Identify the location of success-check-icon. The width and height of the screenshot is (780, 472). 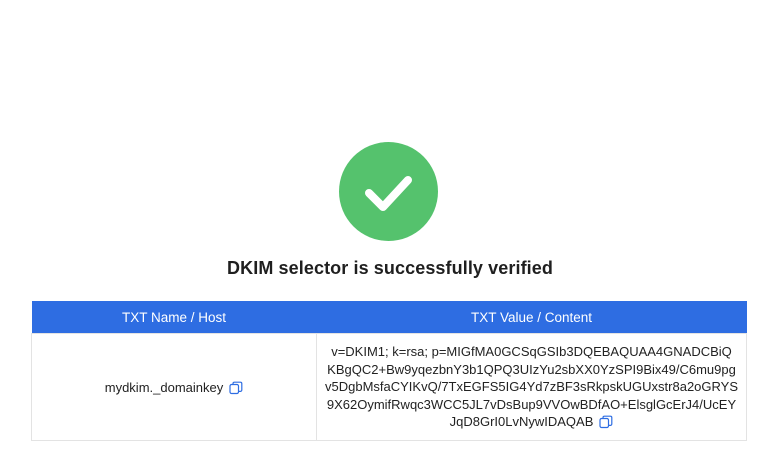
(388, 191).